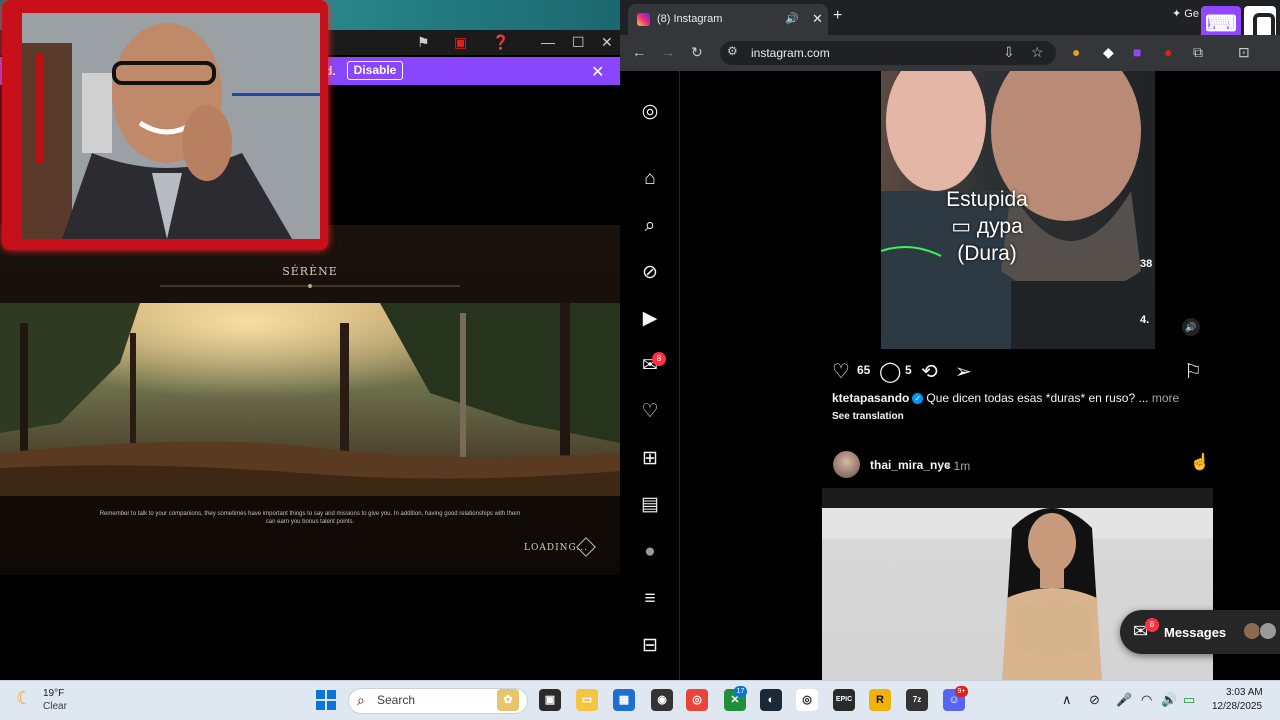 This screenshot has height=720, width=1280. What do you see at coordinates (961, 226) in the screenshot?
I see `russian-flag-icon: ▭` at bounding box center [961, 226].